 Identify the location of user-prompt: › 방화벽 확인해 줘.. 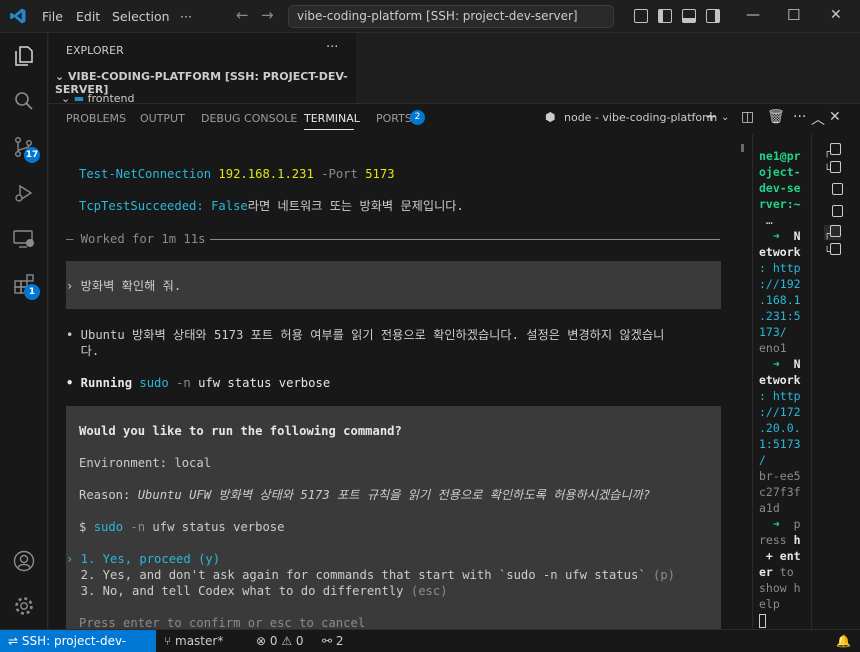
(124, 286).